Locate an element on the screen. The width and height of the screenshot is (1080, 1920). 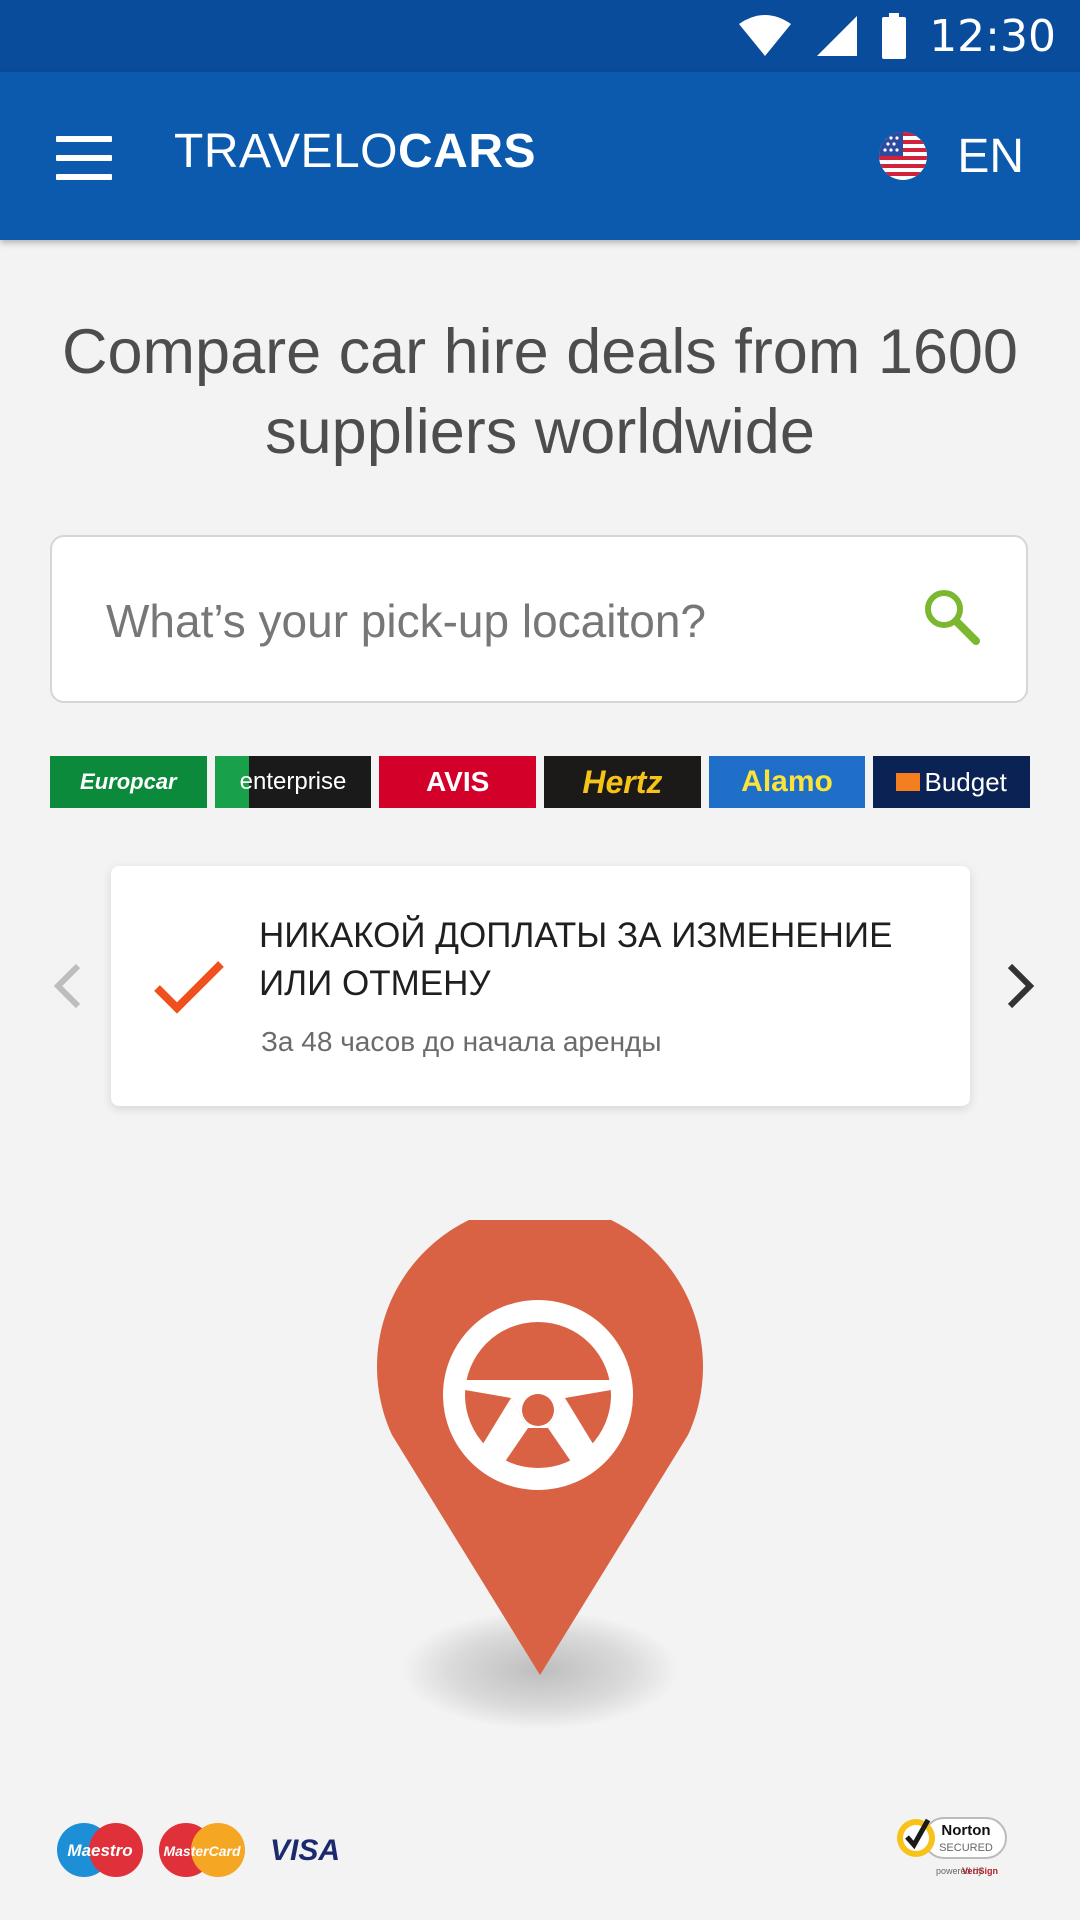
map-pin-icon is located at coordinates (540, 1447).